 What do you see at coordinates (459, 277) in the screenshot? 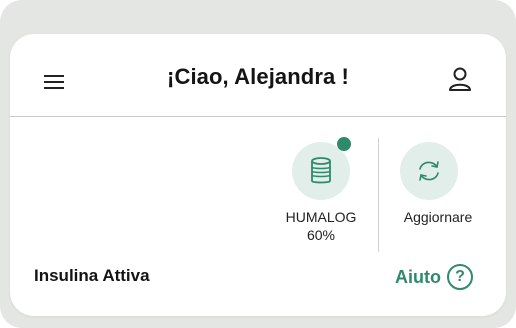
I see `help-question-icon: ?` at bounding box center [459, 277].